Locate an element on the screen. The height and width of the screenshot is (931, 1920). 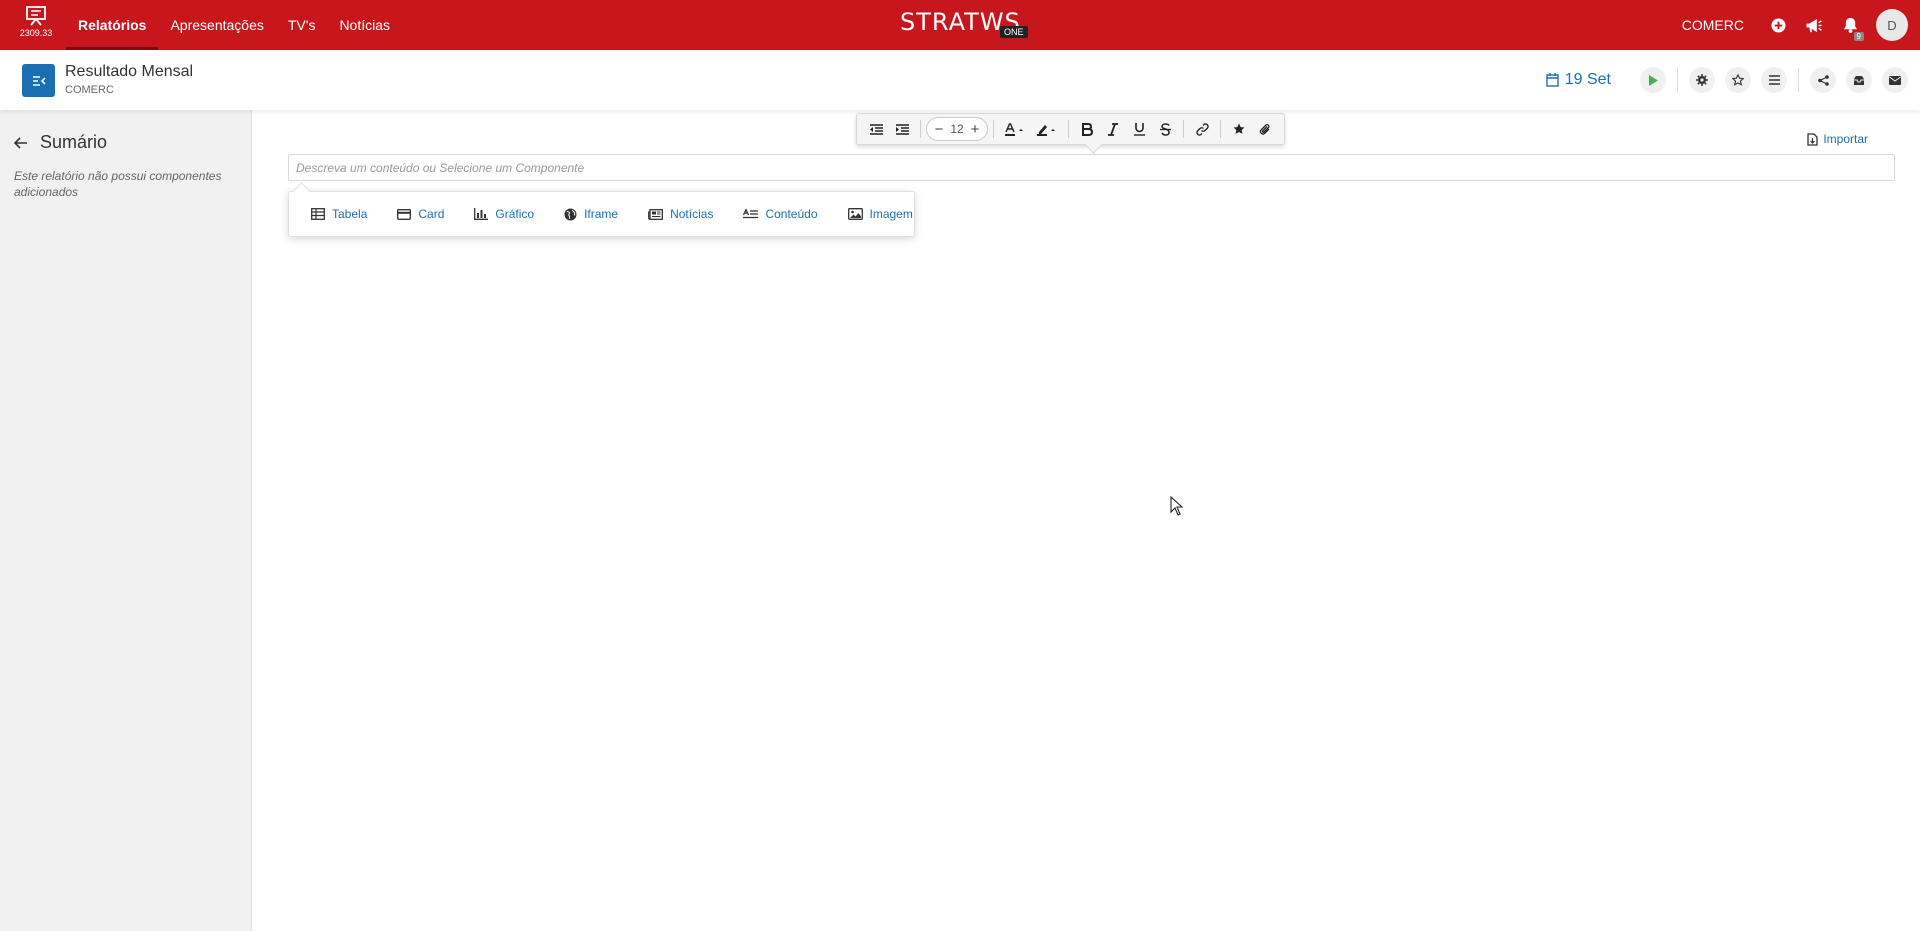
report-subtitle: COMERC is located at coordinates (89, 90).